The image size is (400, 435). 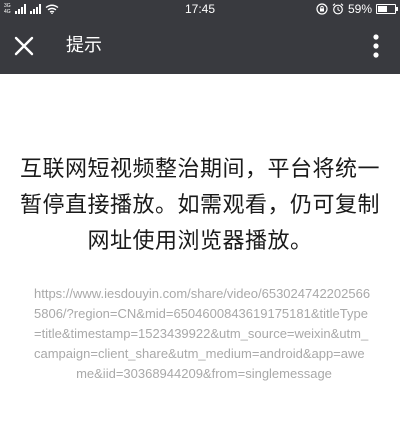 What do you see at coordinates (322, 9) in the screenshot?
I see `rotation-lock-icon` at bounding box center [322, 9].